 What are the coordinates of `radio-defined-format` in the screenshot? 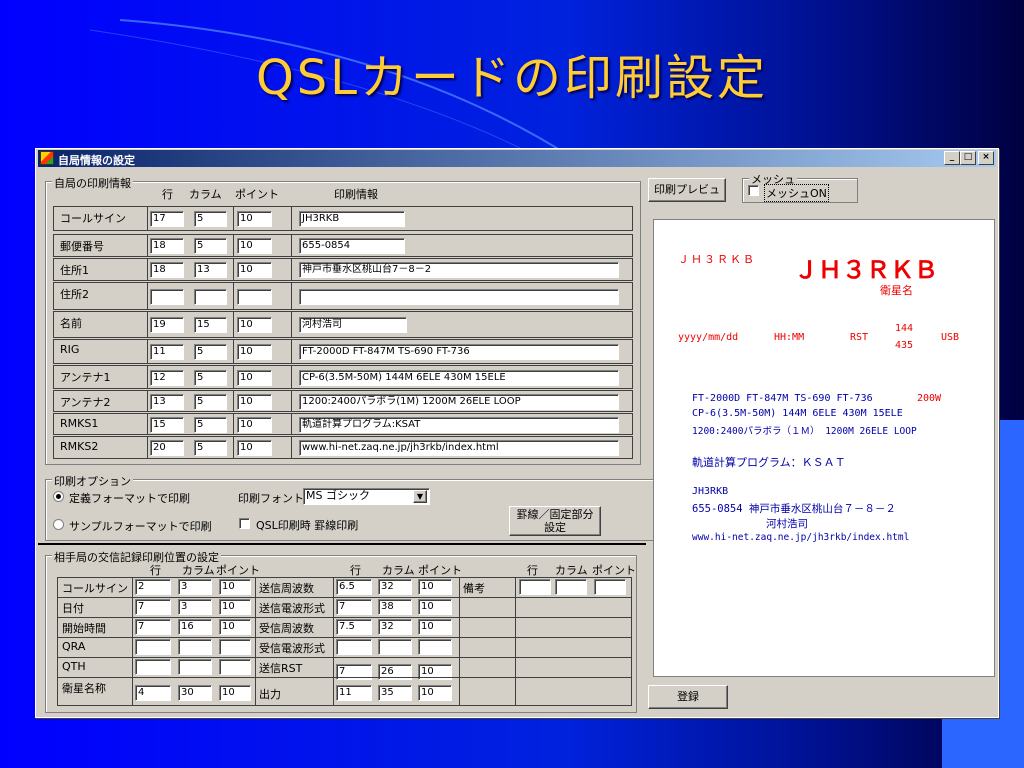 It's located at (58, 496).